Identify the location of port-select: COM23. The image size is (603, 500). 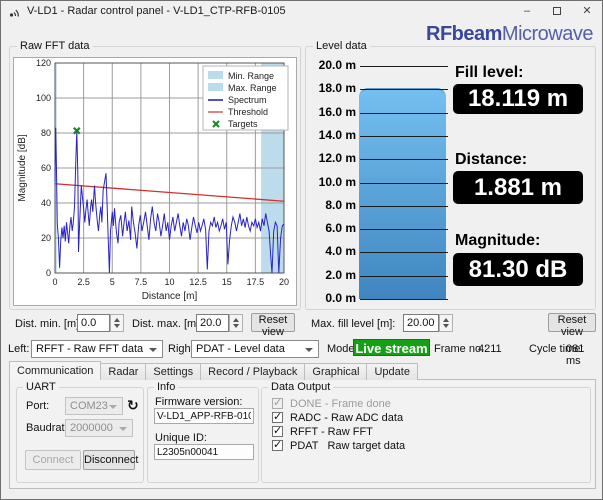
(94, 406).